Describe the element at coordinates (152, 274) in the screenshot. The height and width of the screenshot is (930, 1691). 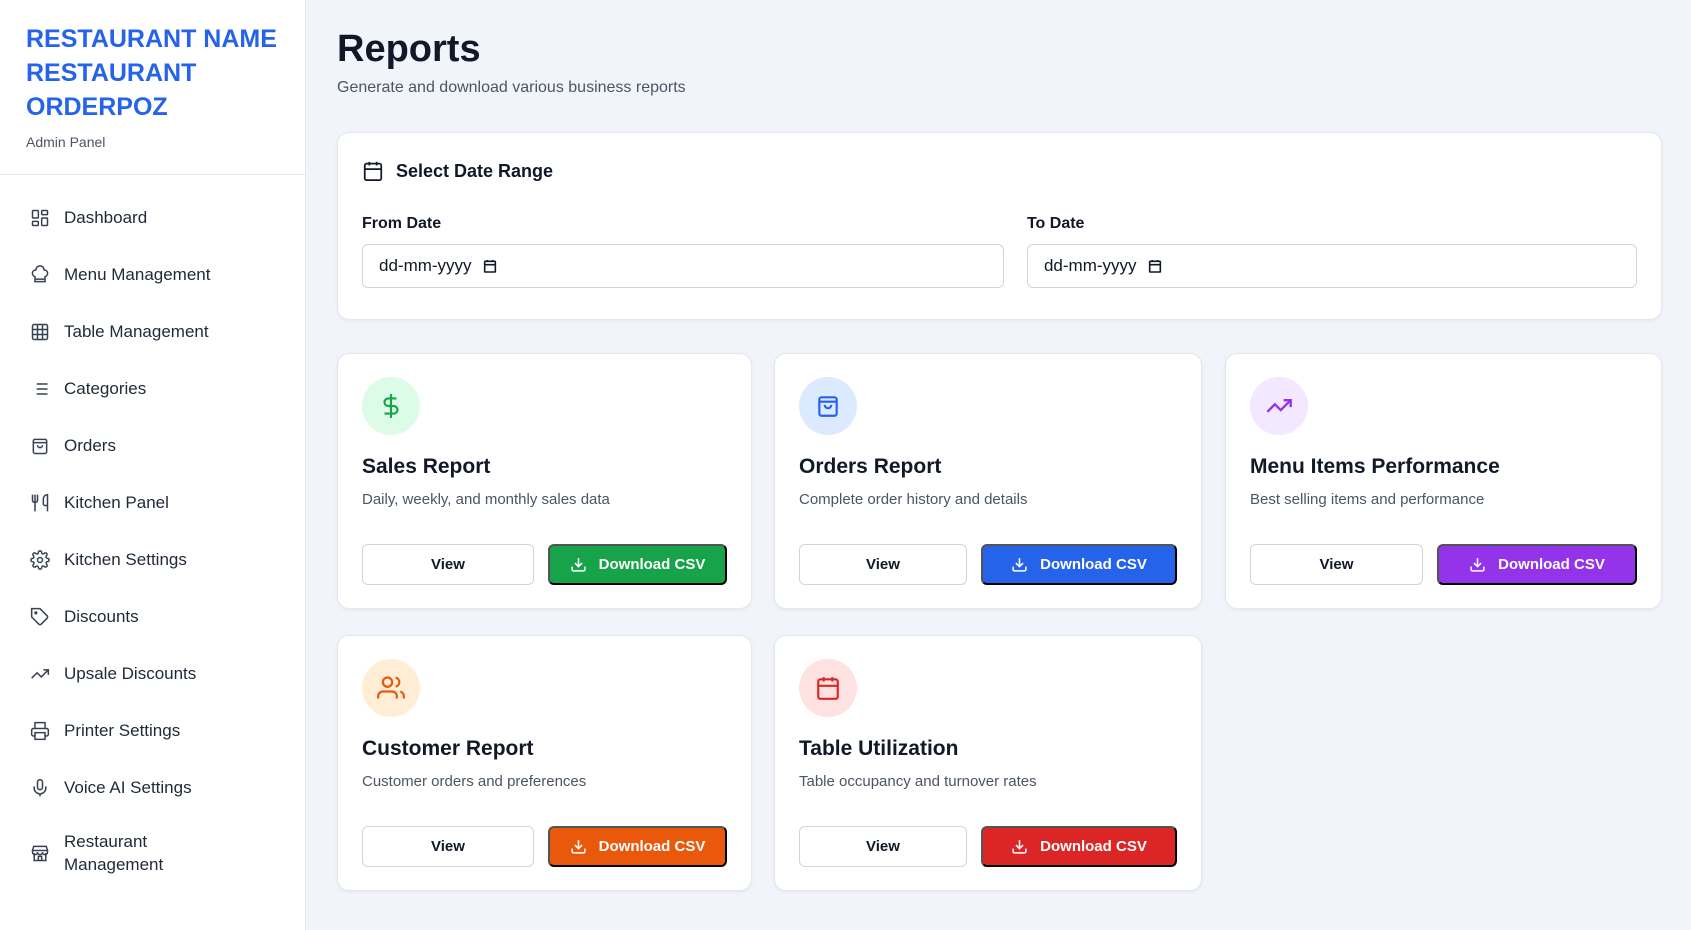
I see `sidebar-item-menu-management: Menu Management` at that location.